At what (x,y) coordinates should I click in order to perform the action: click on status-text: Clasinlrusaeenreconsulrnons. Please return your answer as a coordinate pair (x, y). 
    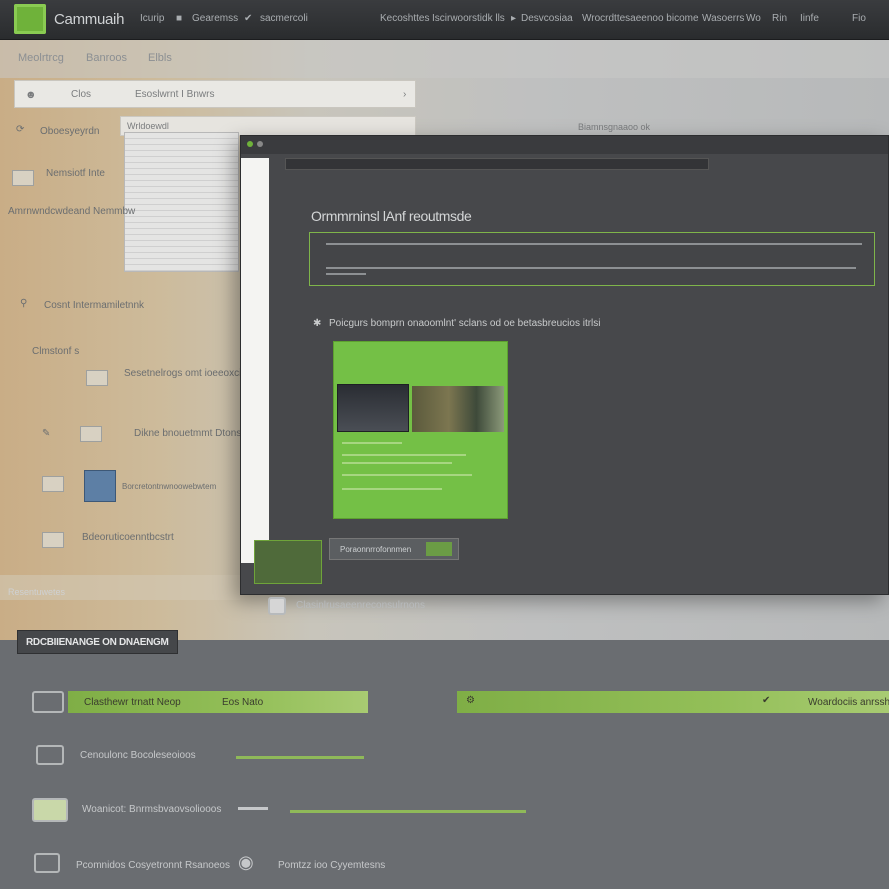
    Looking at the image, I should click on (360, 605).